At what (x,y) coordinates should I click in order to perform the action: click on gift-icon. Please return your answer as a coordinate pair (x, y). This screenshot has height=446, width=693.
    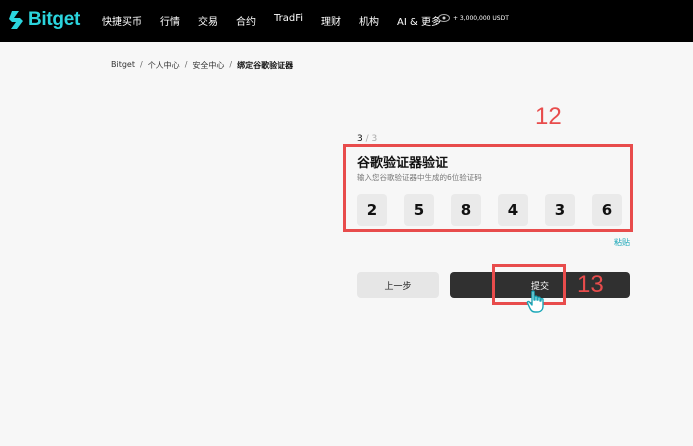
    Looking at the image, I should click on (444, 18).